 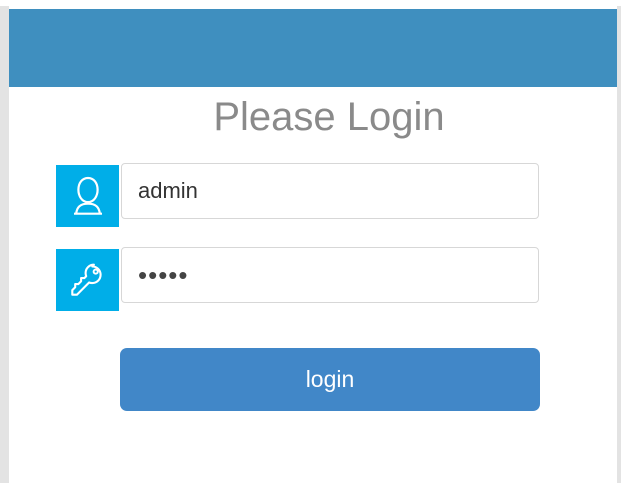 I want to click on key-icon, so click(x=87, y=280).